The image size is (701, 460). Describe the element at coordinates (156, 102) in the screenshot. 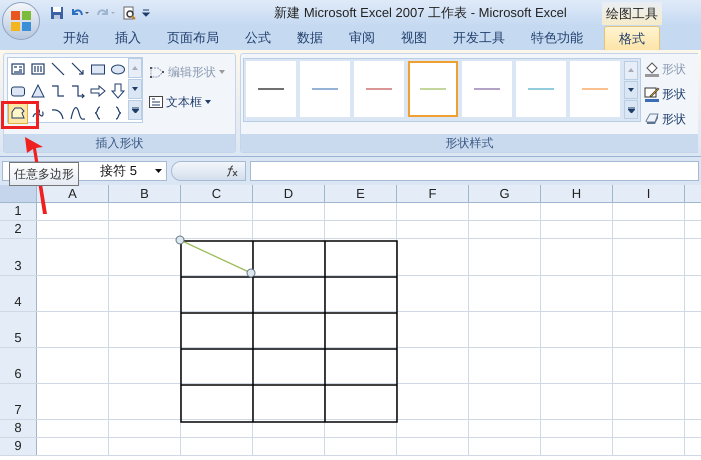

I see `textbox-icon` at that location.